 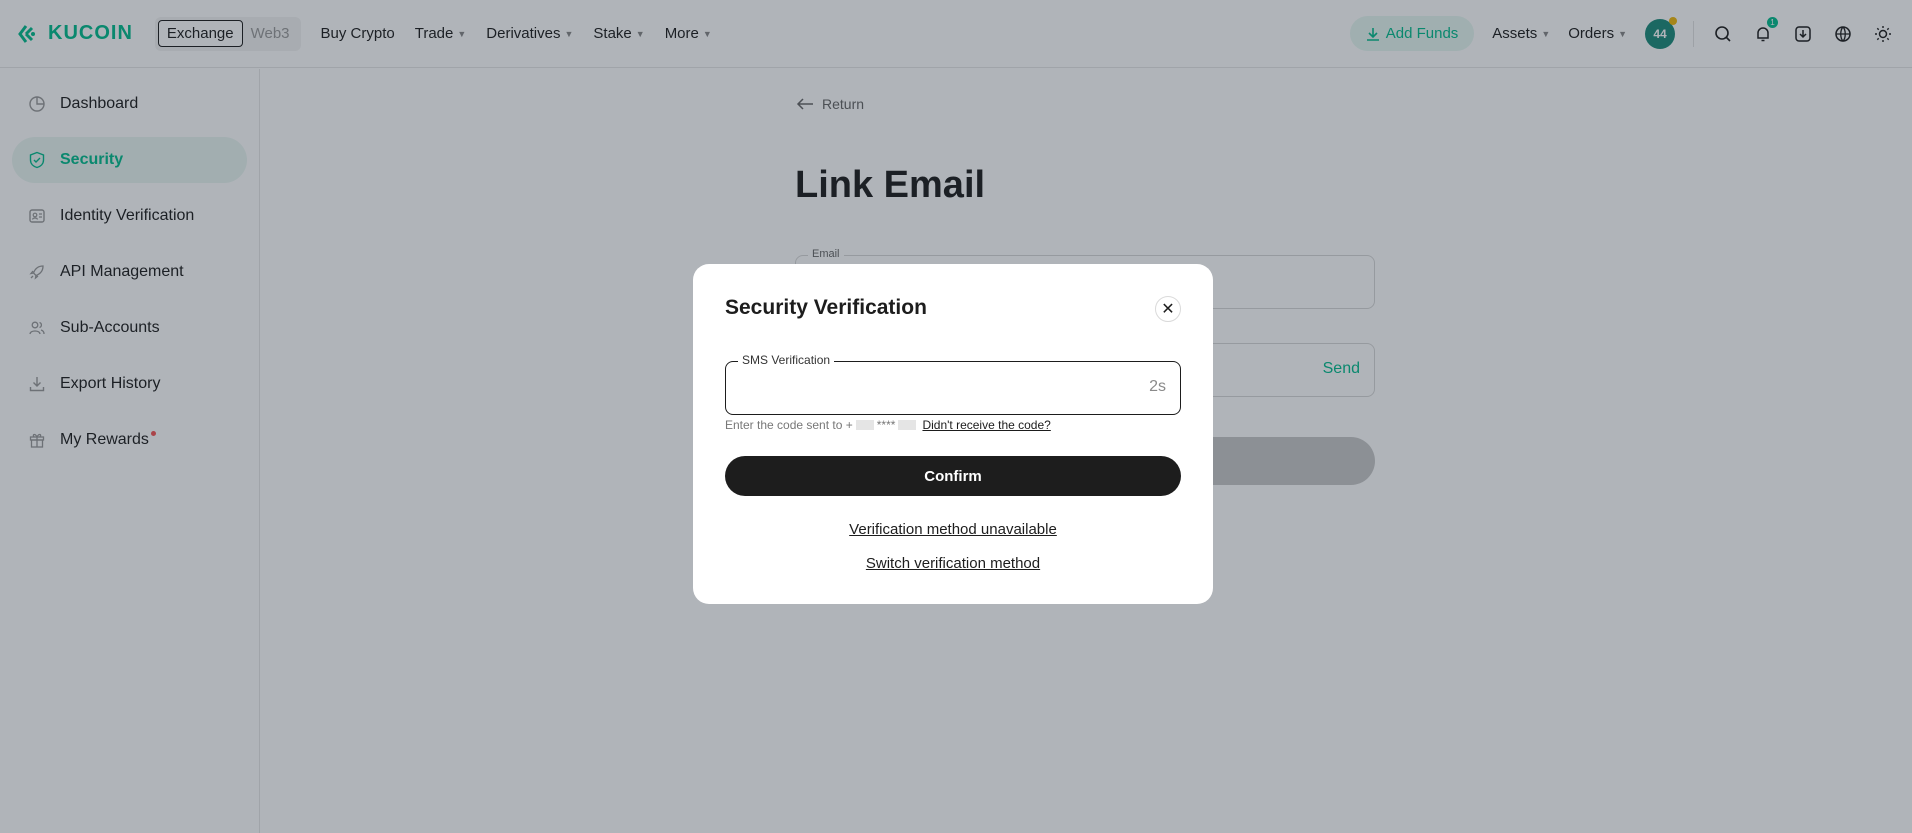 What do you see at coordinates (953, 563) in the screenshot?
I see `switch-verification-method-link: Switch verification method` at bounding box center [953, 563].